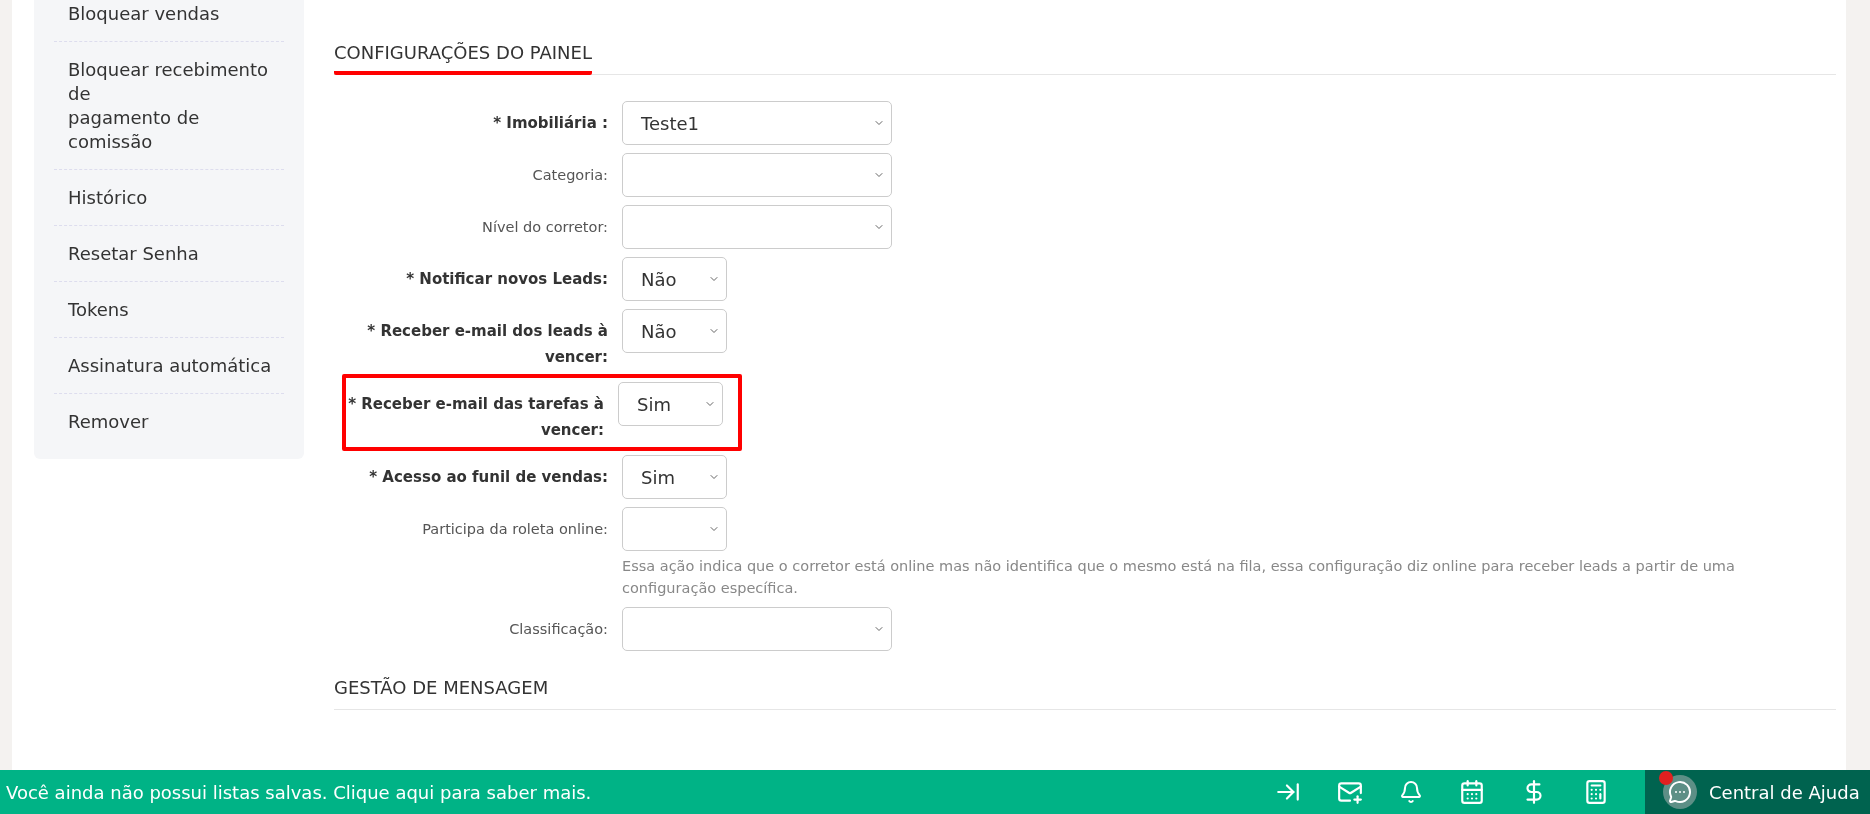 The height and width of the screenshot is (814, 1870). What do you see at coordinates (507, 279) in the screenshot?
I see `field-label: * Notificar novos Leads:` at bounding box center [507, 279].